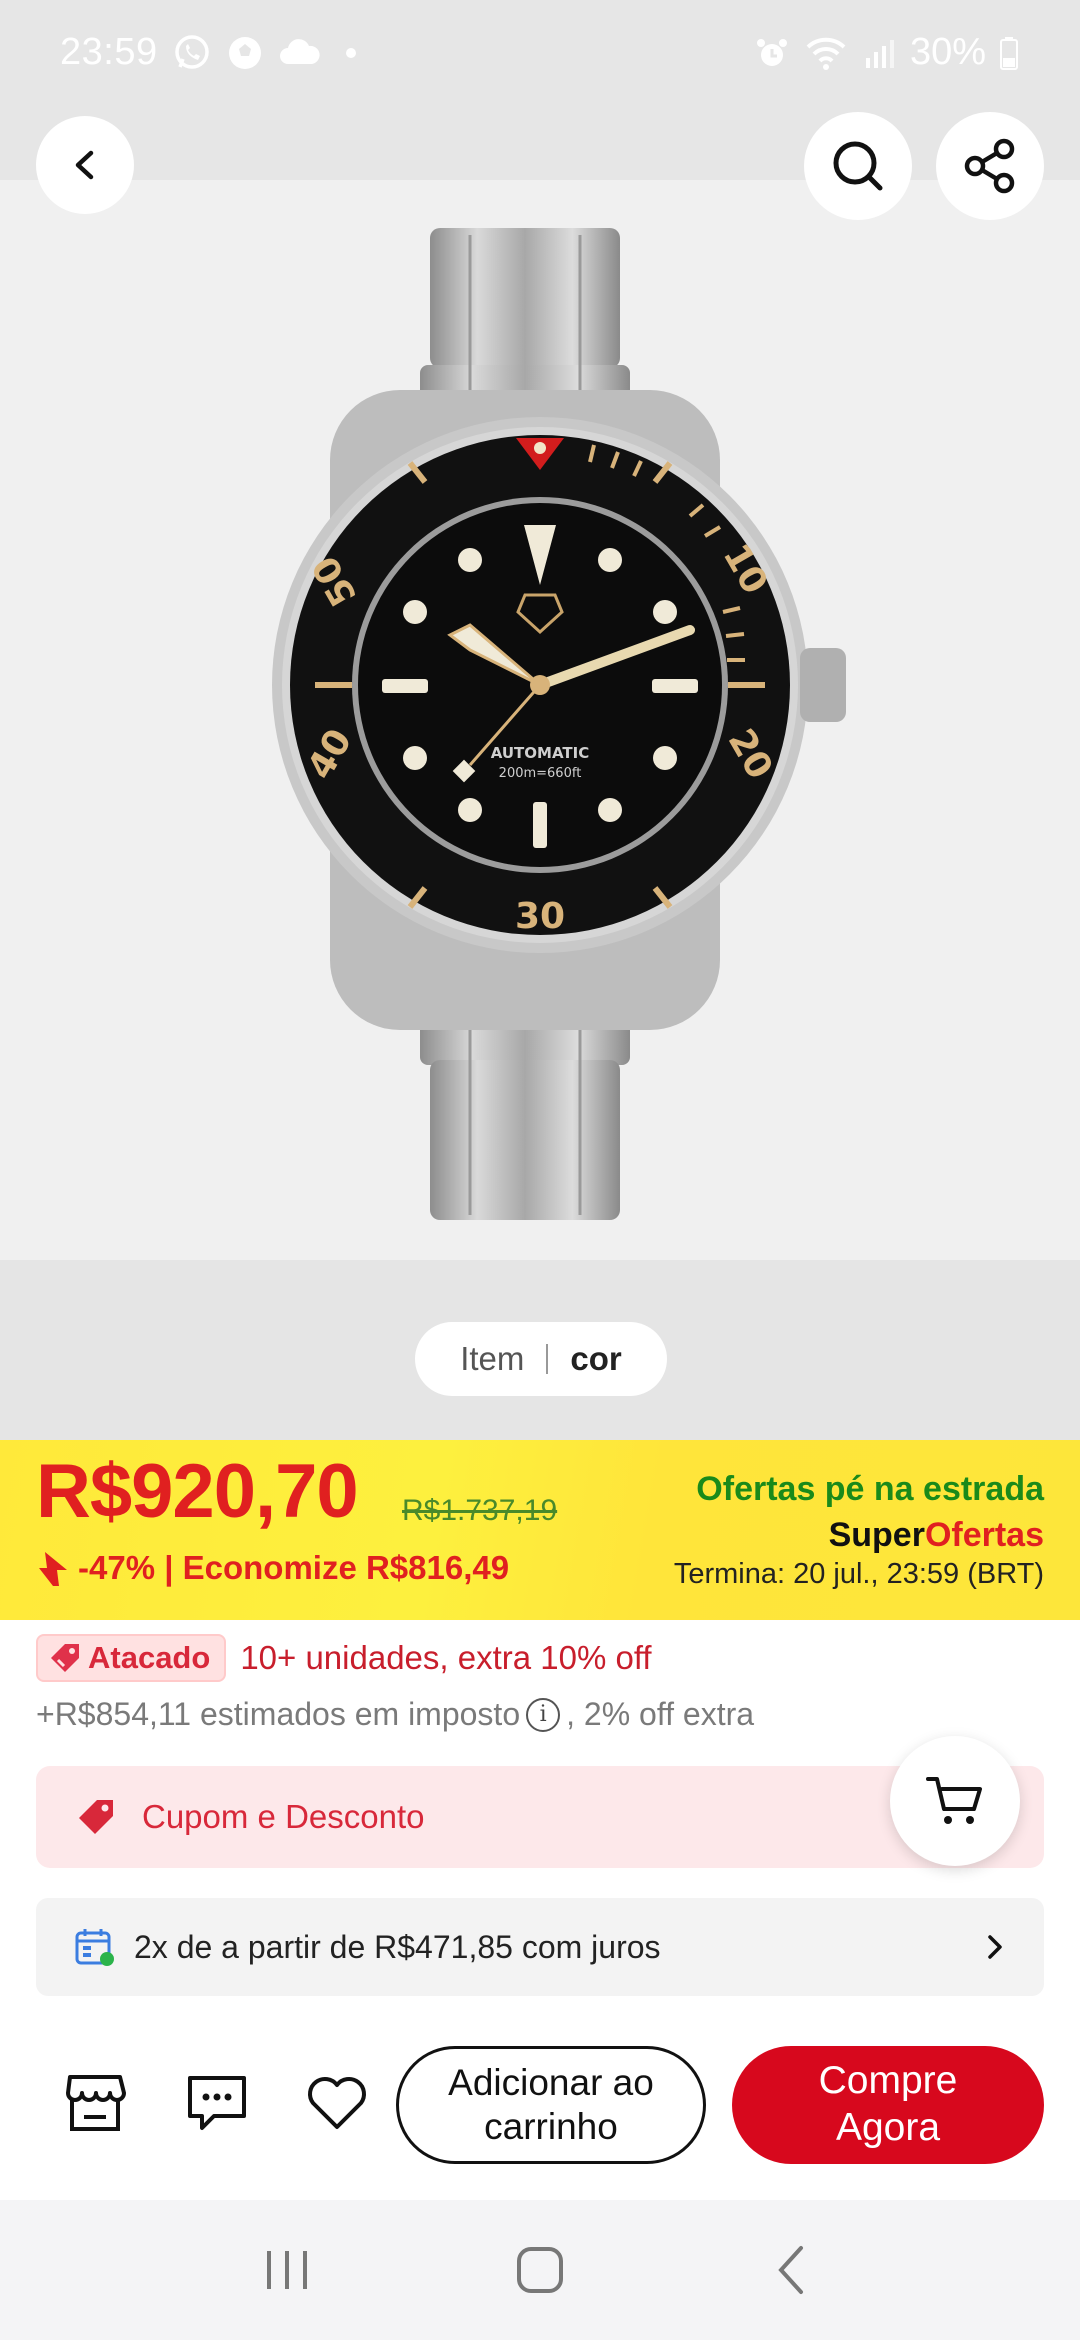 The width and height of the screenshot is (1080, 2340). I want to click on variant-divider, so click(547, 1359).